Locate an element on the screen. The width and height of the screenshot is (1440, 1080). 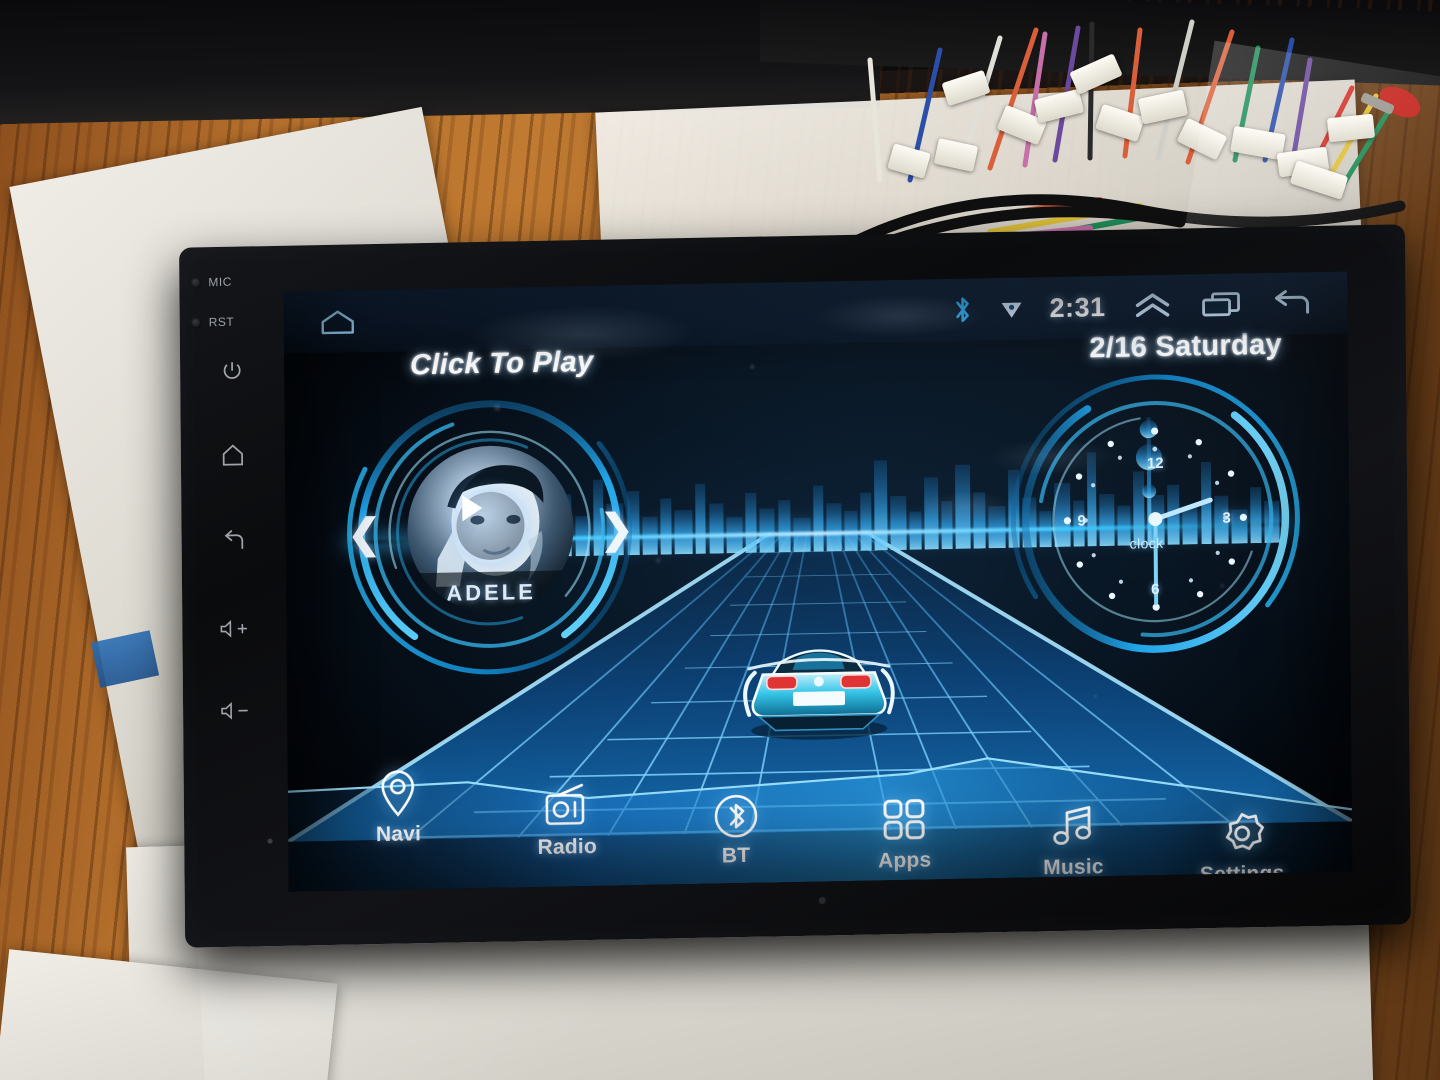
mic-pinhole-row: MIC is located at coordinates (231, 282).